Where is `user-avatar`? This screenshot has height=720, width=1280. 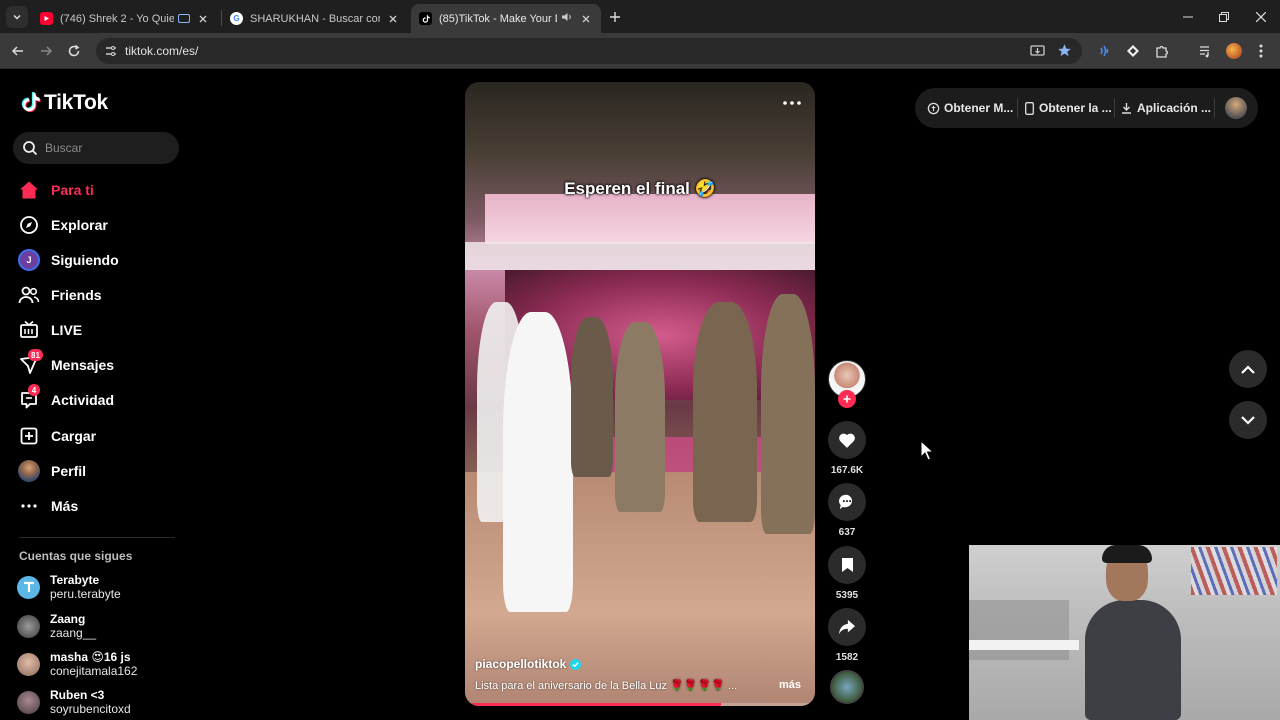
user-avatar is located at coordinates (1236, 108).